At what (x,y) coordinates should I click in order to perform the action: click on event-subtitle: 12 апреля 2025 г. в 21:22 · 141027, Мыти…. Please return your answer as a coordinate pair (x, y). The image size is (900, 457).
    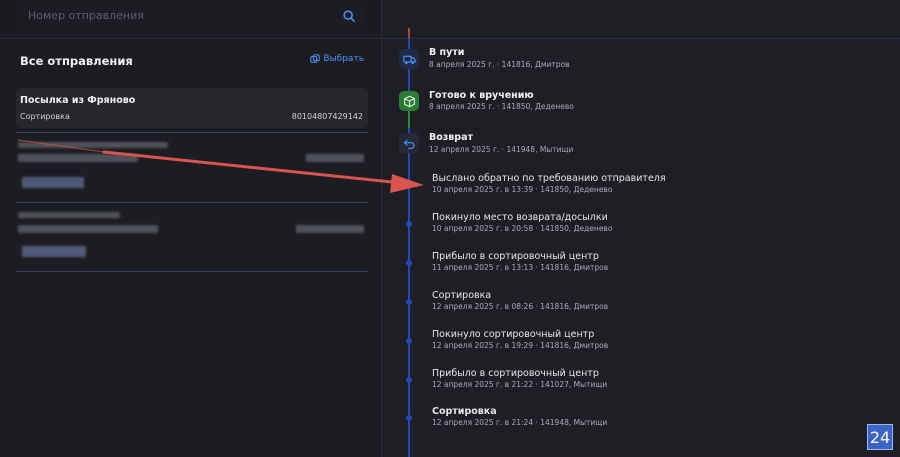
    Looking at the image, I should click on (520, 384).